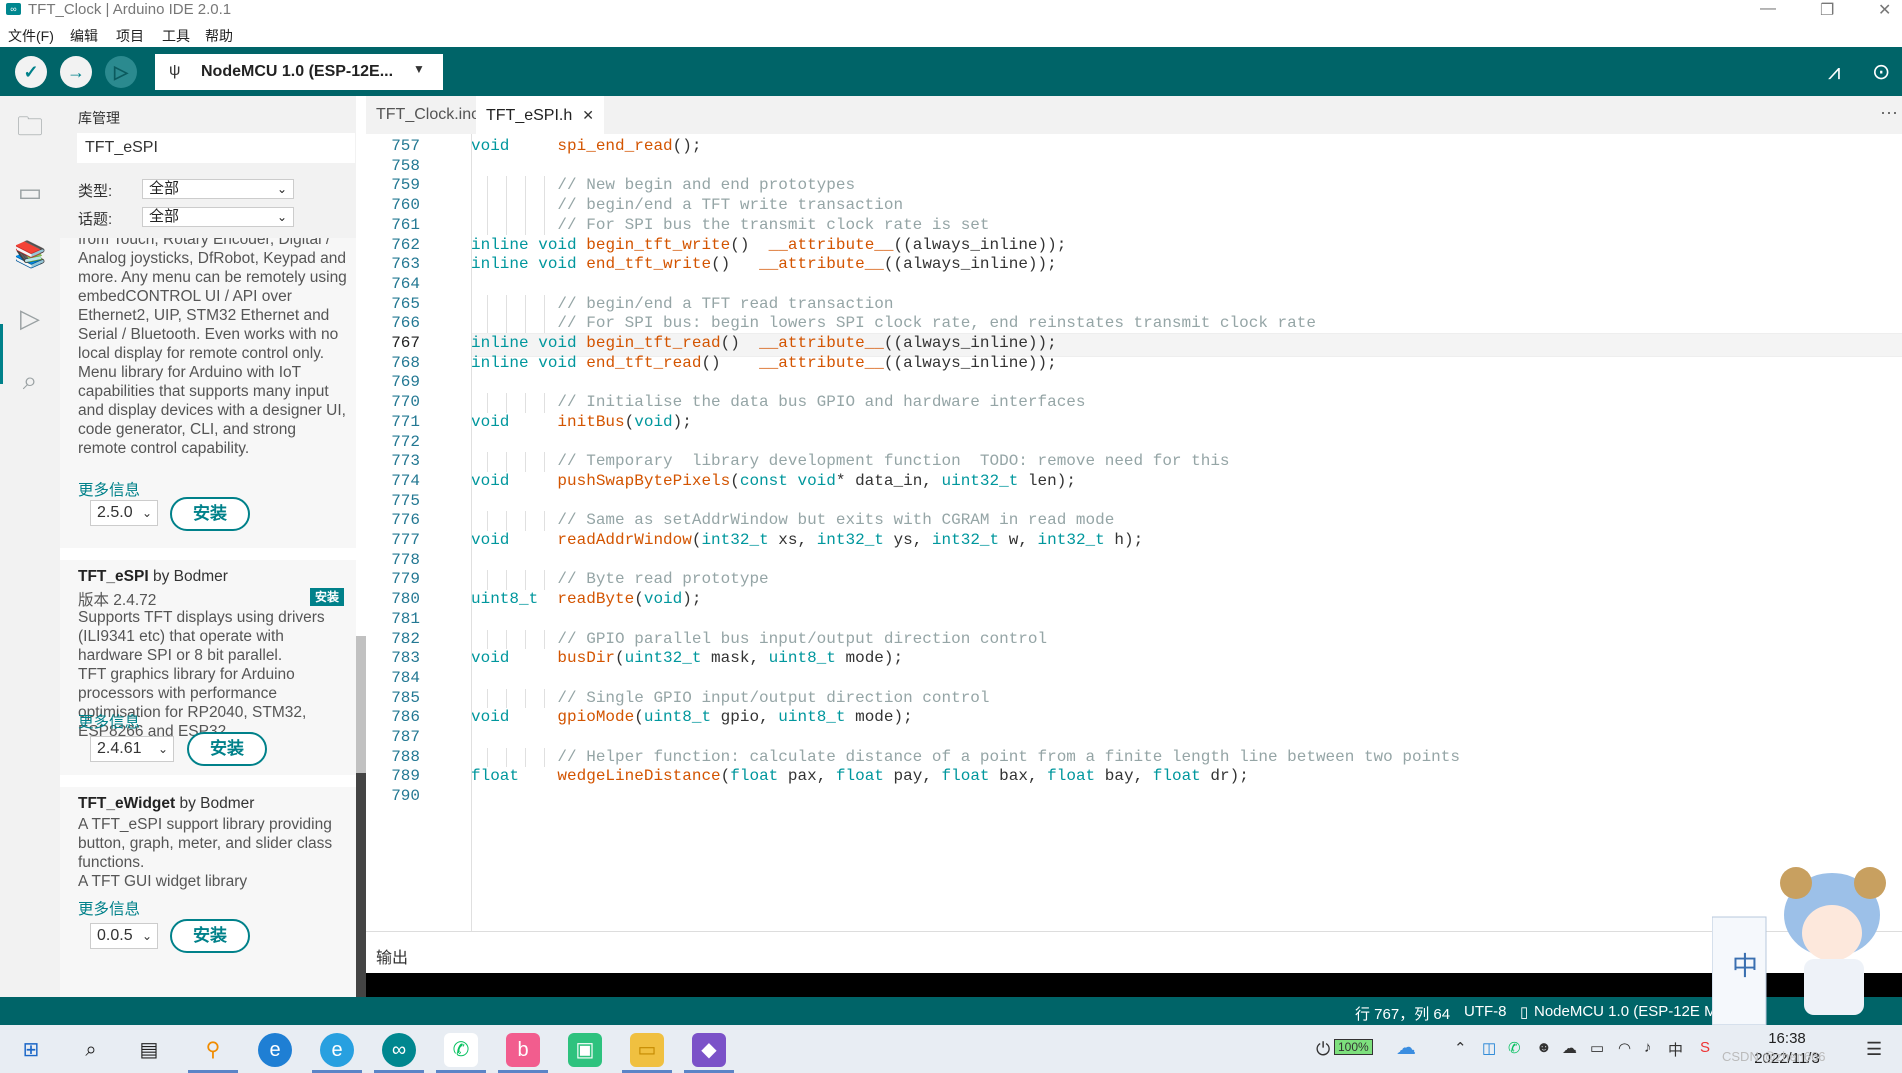 This screenshot has width=1902, height=1073. I want to click on board-selector: ψ NodeMCU 1.0 (ESP-12E... ▼, so click(299, 72).